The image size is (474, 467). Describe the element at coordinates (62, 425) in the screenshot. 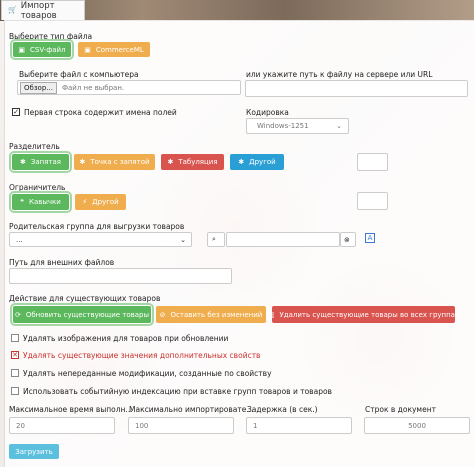

I see `max-time-input: 20` at that location.